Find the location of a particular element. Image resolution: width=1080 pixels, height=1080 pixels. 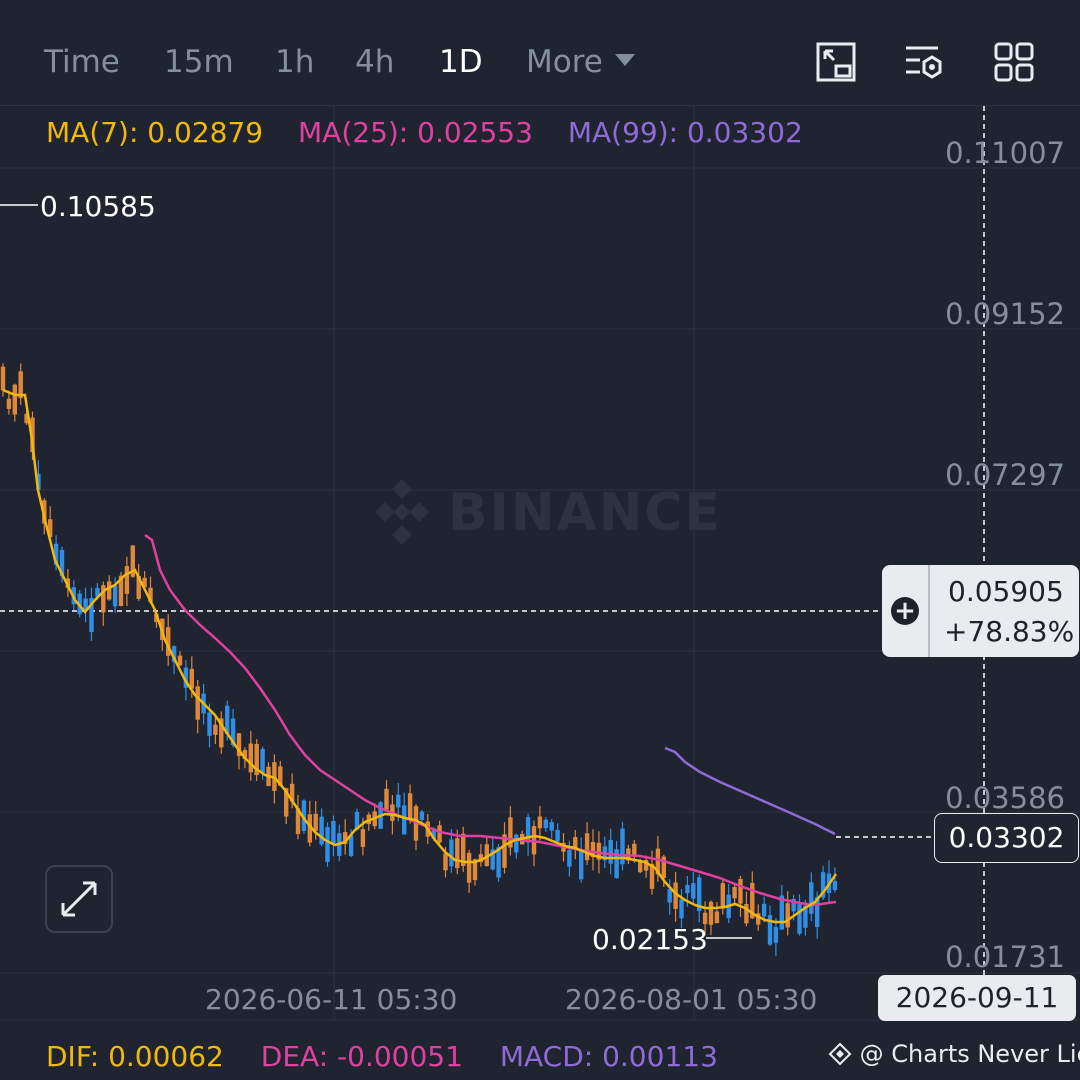

dif-legend: DIF: 0.00062 is located at coordinates (135, 1056).